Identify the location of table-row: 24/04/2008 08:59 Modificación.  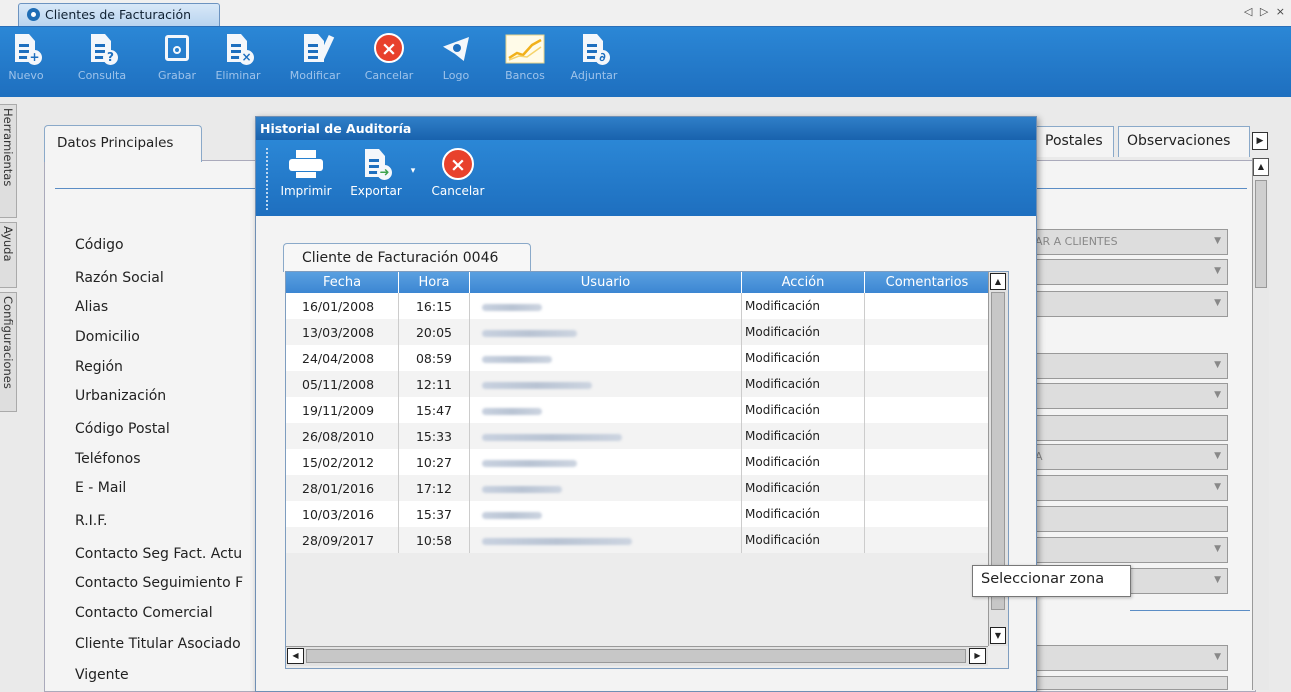
(638, 358).